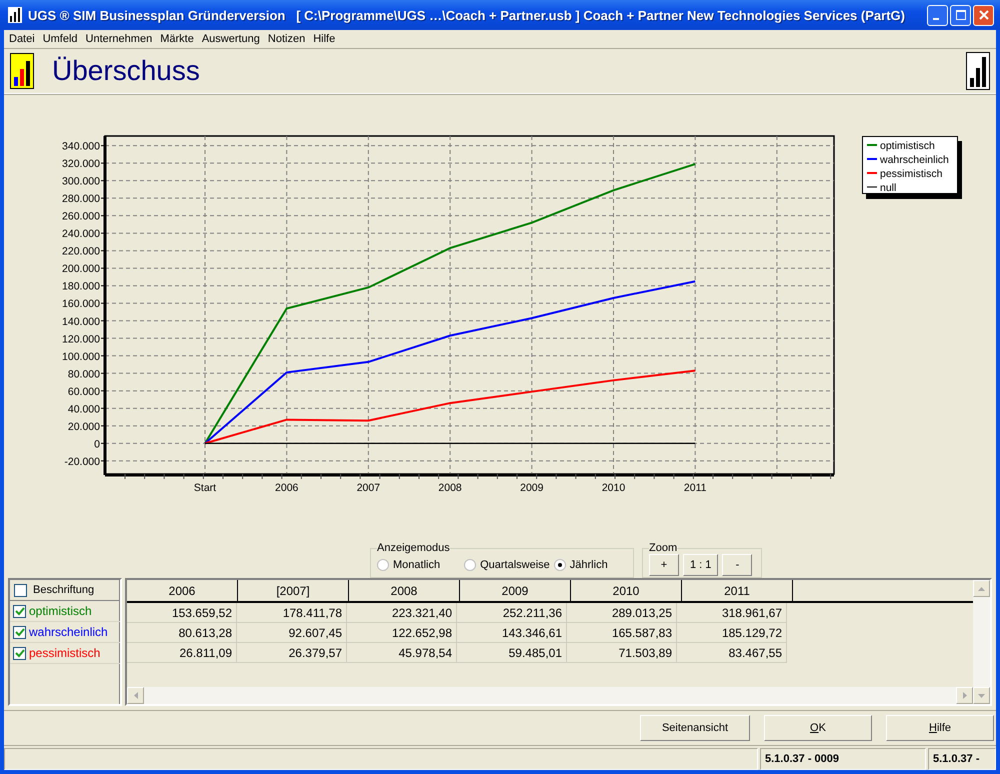  What do you see at coordinates (182, 633) in the screenshot?
I see `table-cell: 80.613,28` at bounding box center [182, 633].